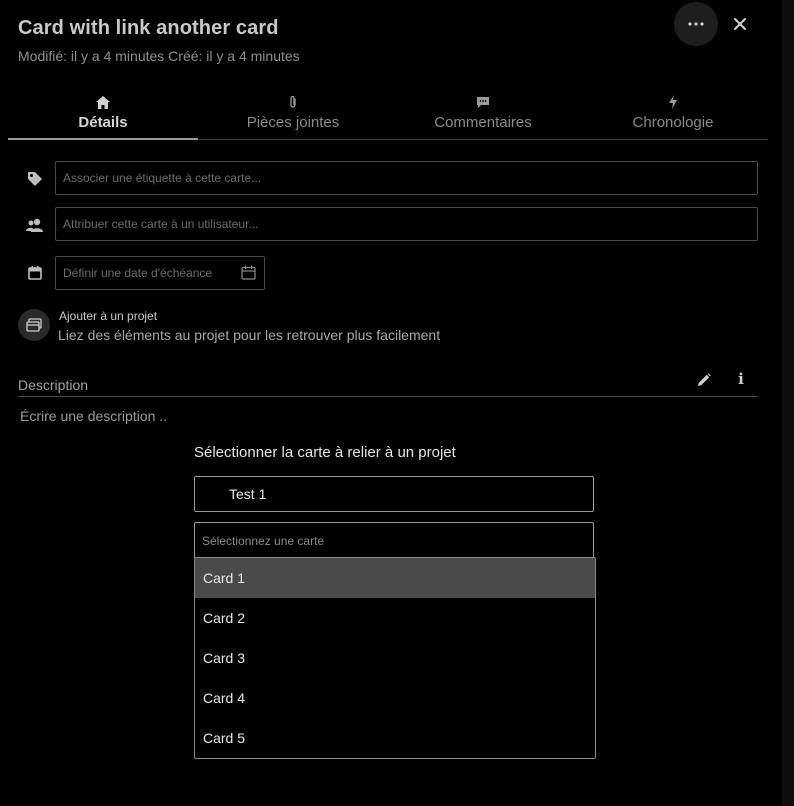 This screenshot has height=806, width=794. What do you see at coordinates (673, 122) in the screenshot?
I see `tab-label: Chronologie` at bounding box center [673, 122].